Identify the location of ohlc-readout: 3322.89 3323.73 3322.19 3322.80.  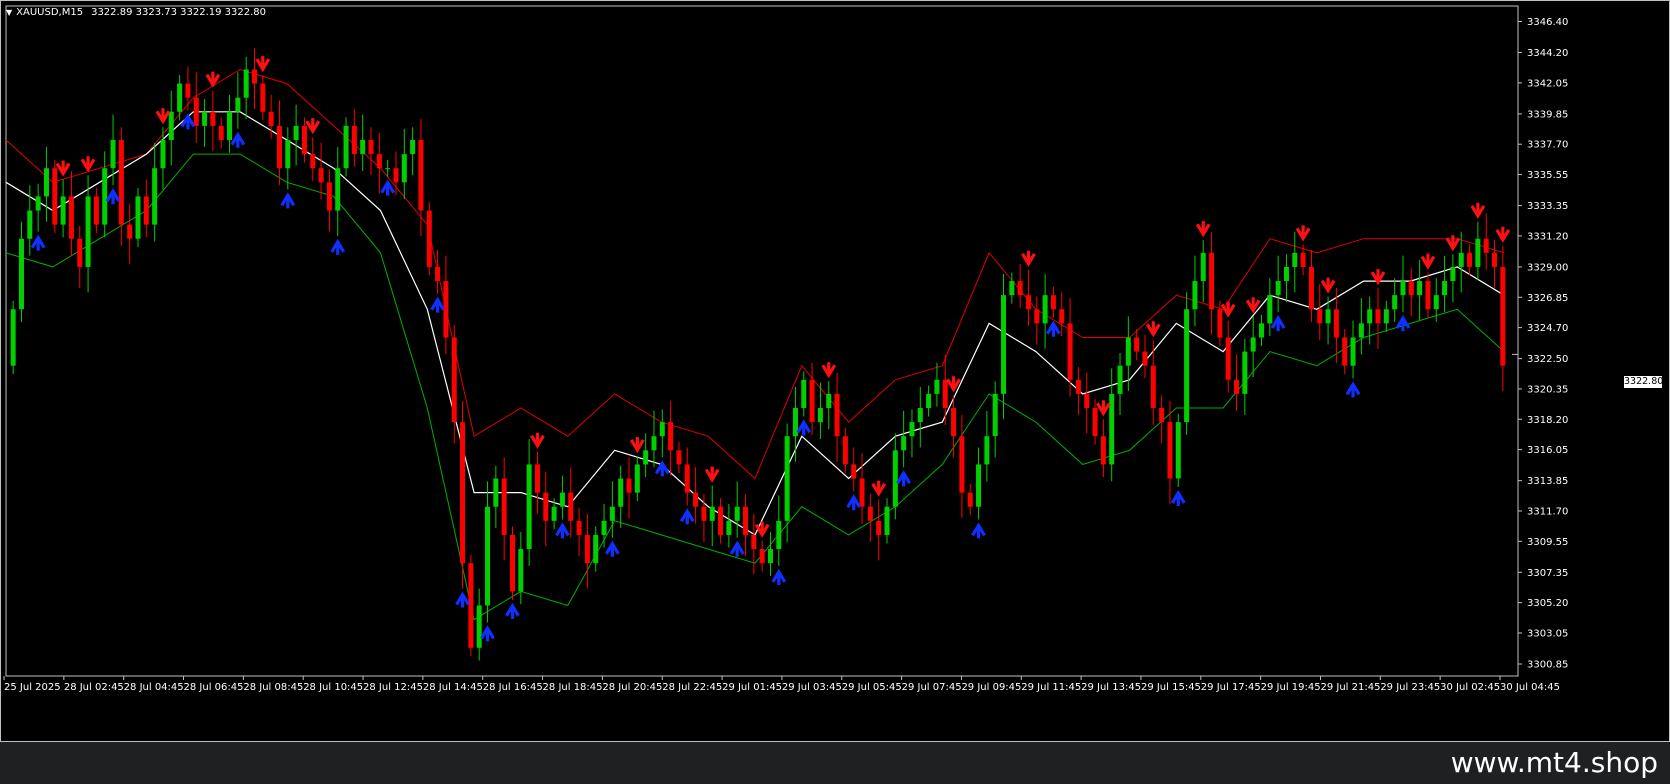
(179, 12).